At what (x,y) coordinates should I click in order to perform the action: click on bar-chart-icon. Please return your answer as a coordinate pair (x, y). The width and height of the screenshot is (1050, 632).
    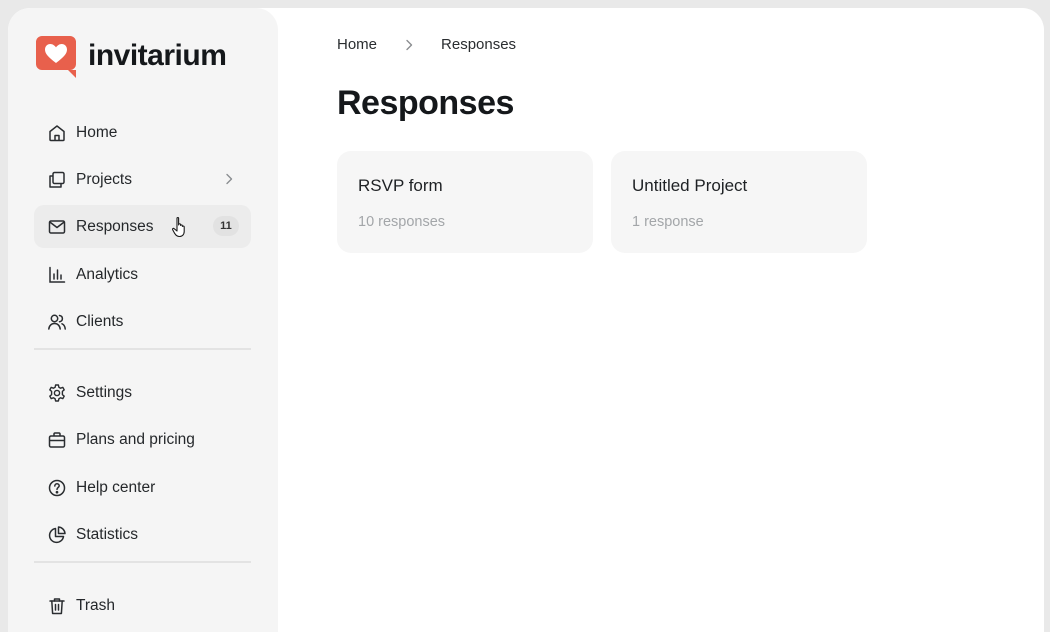
    Looking at the image, I should click on (57, 274).